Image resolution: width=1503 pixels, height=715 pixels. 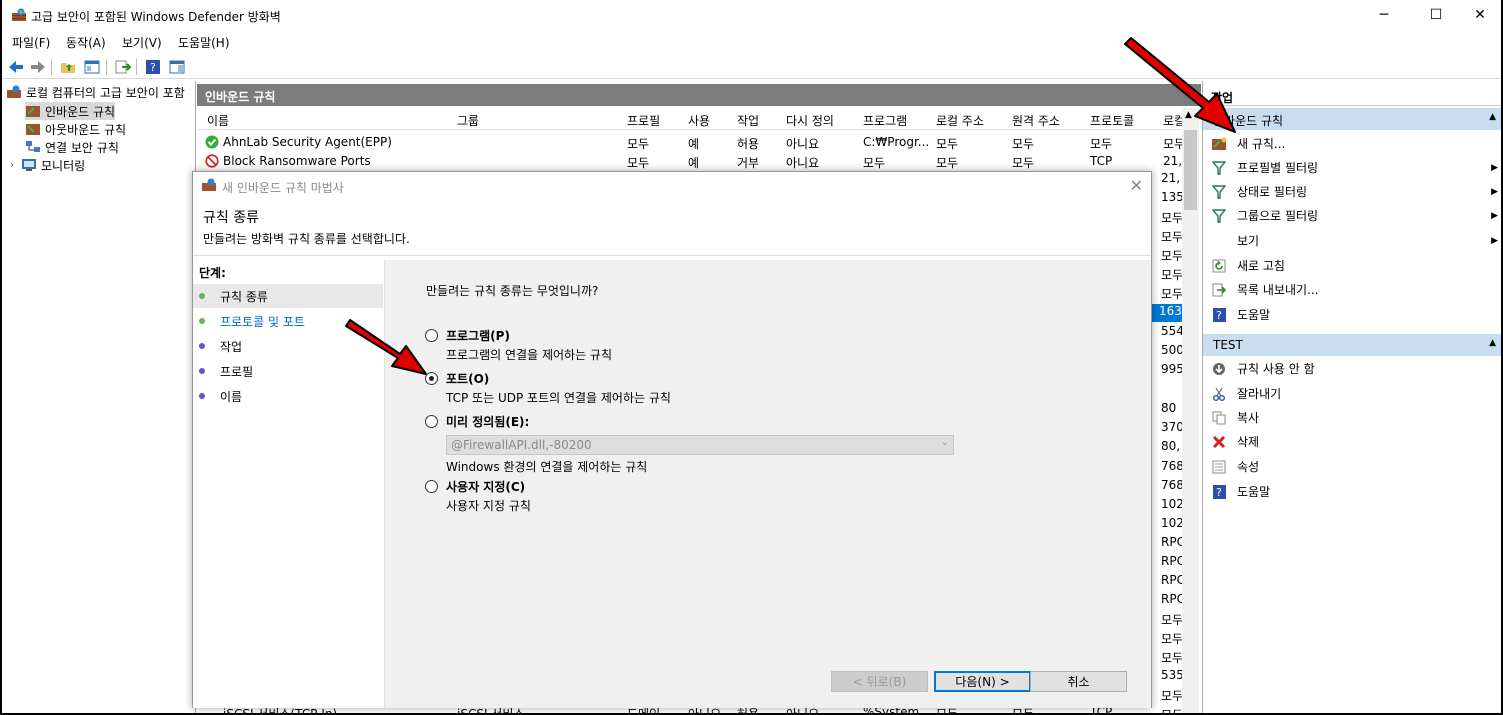 I want to click on option-desc: TCP 또는 UDP 포트의 연결을 제어하는 규칙, so click(x=558, y=398).